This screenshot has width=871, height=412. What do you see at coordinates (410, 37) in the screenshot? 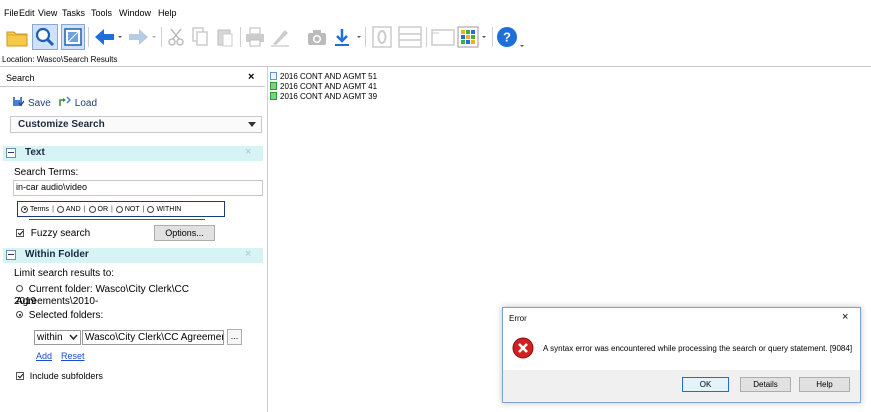
I see `view-icon` at bounding box center [410, 37].